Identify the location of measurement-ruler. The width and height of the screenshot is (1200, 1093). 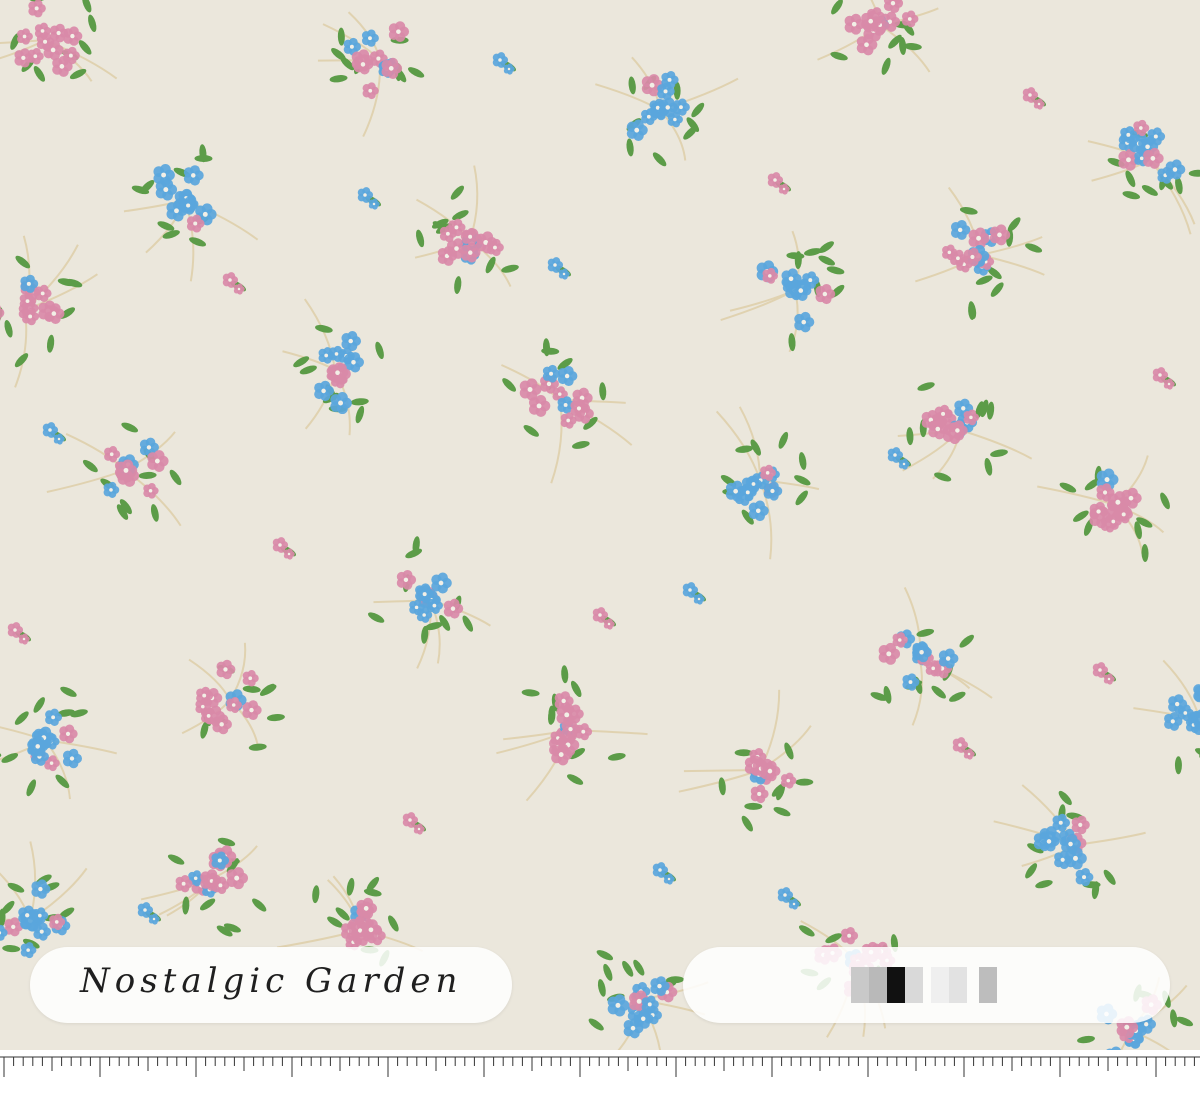
(600, 1071).